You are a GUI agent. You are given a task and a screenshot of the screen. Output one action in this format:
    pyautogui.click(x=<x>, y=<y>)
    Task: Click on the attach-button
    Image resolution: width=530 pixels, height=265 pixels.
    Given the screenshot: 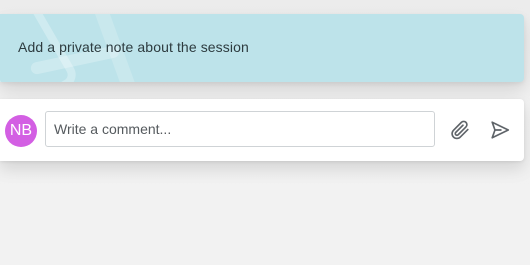 What is the action you would take?
    pyautogui.click(x=460, y=130)
    